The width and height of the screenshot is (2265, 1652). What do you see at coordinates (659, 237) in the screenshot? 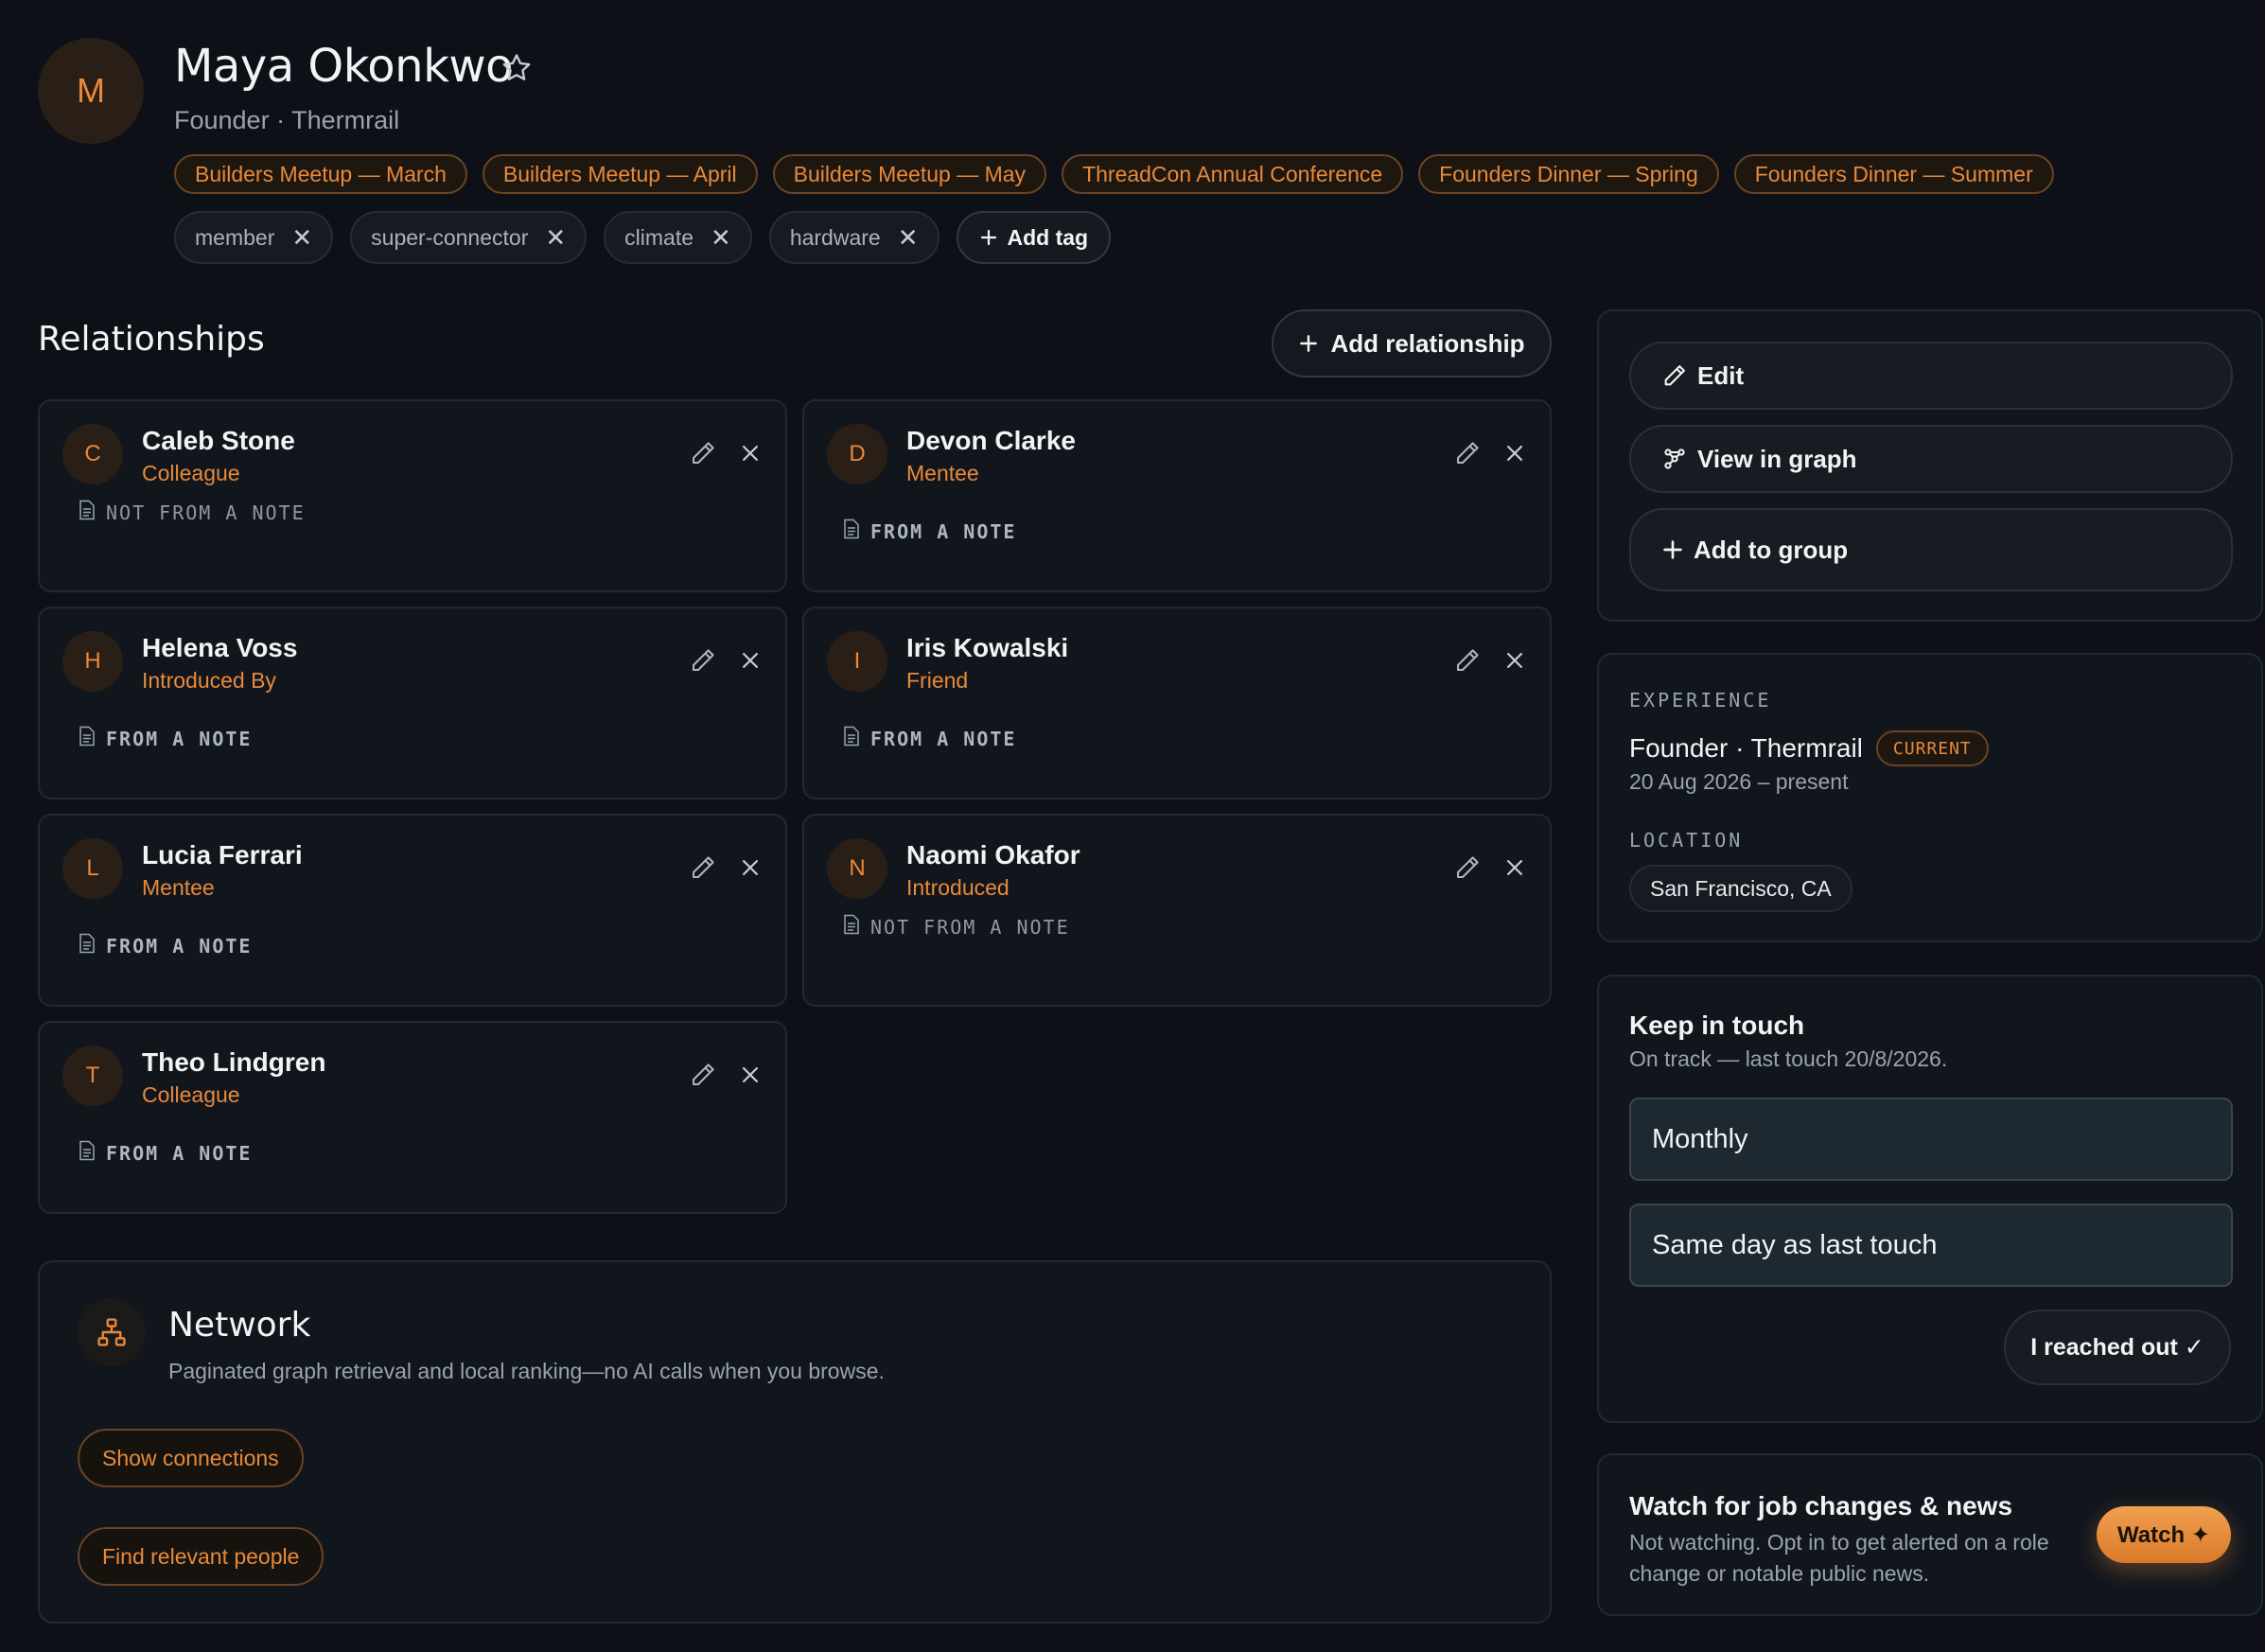
I see `tag-label: climate` at bounding box center [659, 237].